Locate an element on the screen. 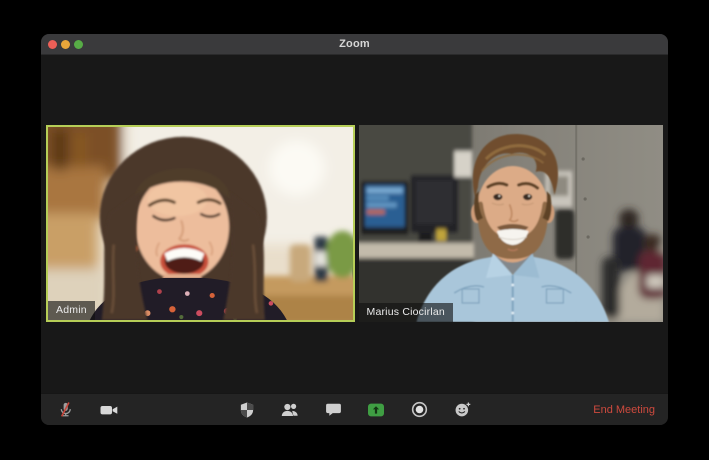 Image resolution: width=709 pixels, height=460 pixels. mute-button is located at coordinates (65, 409).